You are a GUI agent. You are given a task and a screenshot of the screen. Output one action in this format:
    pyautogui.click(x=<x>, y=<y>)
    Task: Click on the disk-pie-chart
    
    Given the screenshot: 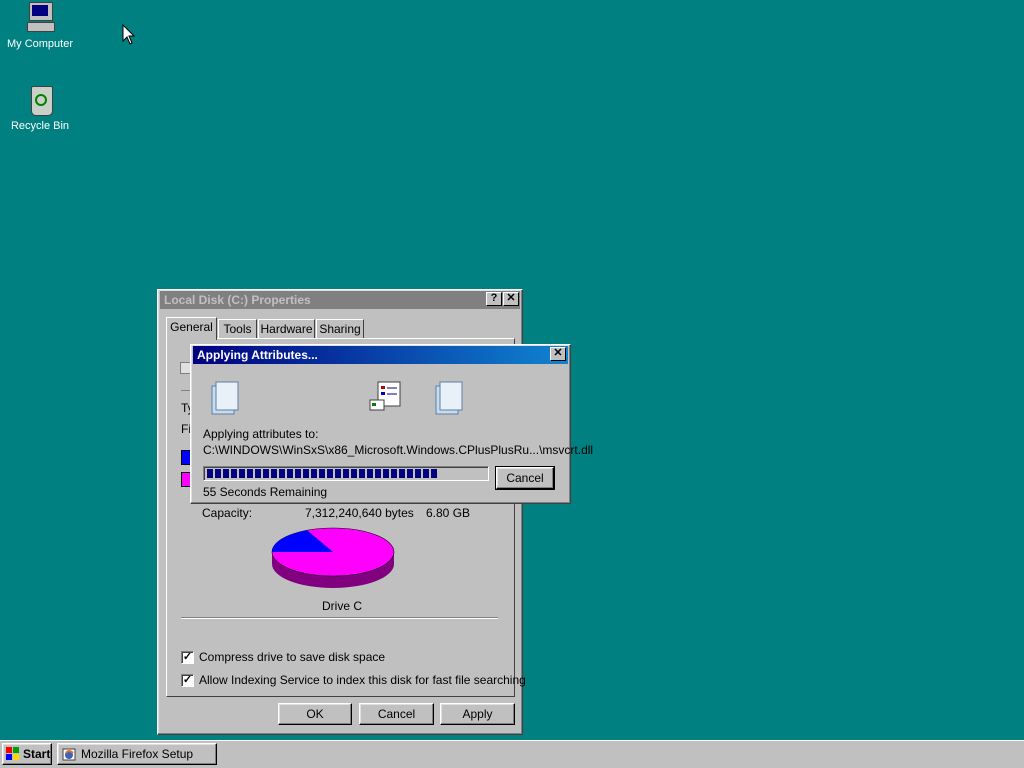 What is the action you would take?
    pyautogui.click(x=333, y=557)
    